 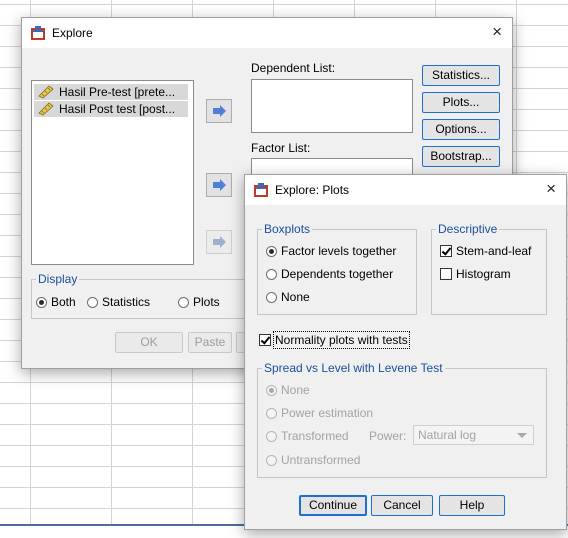 I want to click on display-both-radio: Both, so click(x=56, y=302).